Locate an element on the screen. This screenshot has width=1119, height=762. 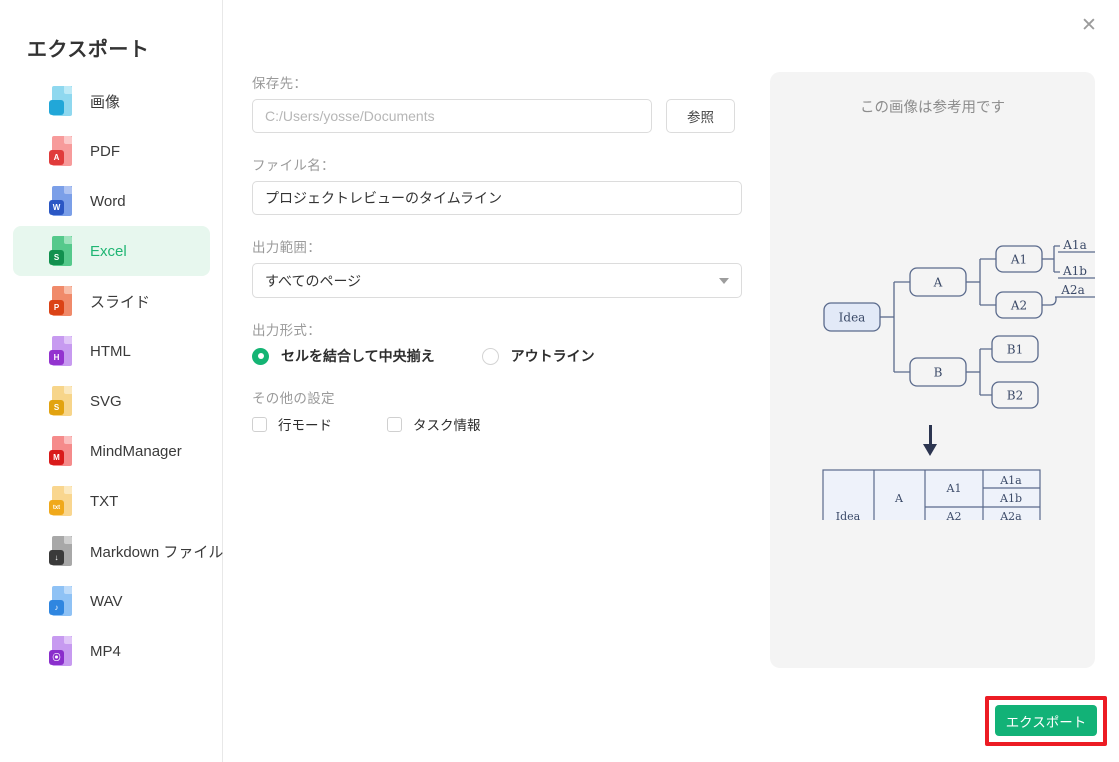
radio-merge-cells-label: セルを結合して中央揃え is located at coordinates (358, 356).